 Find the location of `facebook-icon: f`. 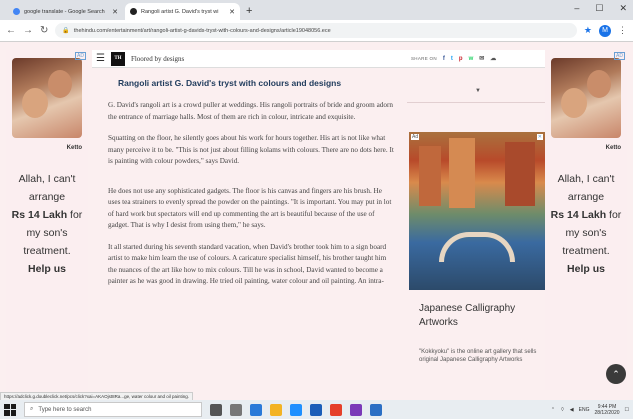

facebook-icon: f is located at coordinates (444, 59).